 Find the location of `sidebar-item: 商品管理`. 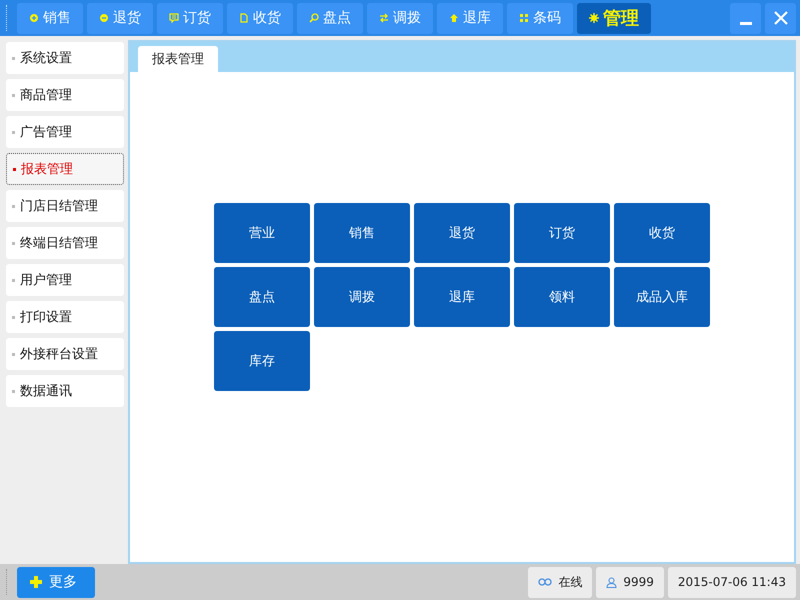

sidebar-item: 商品管理 is located at coordinates (65, 95).